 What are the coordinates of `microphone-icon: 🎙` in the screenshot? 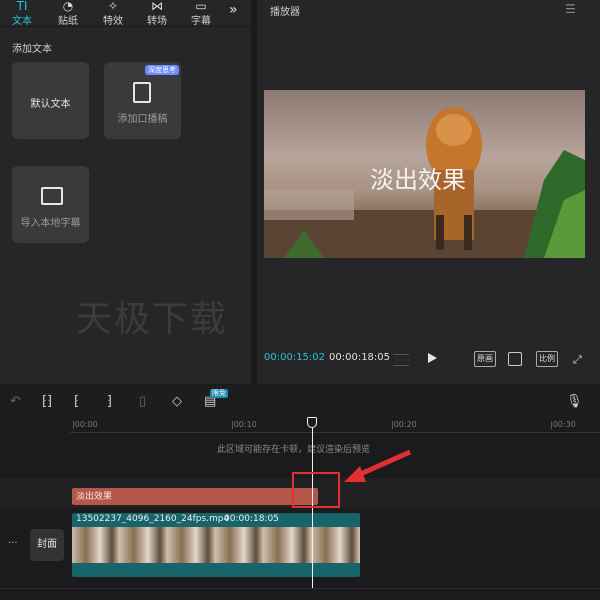 It's located at (574, 401).